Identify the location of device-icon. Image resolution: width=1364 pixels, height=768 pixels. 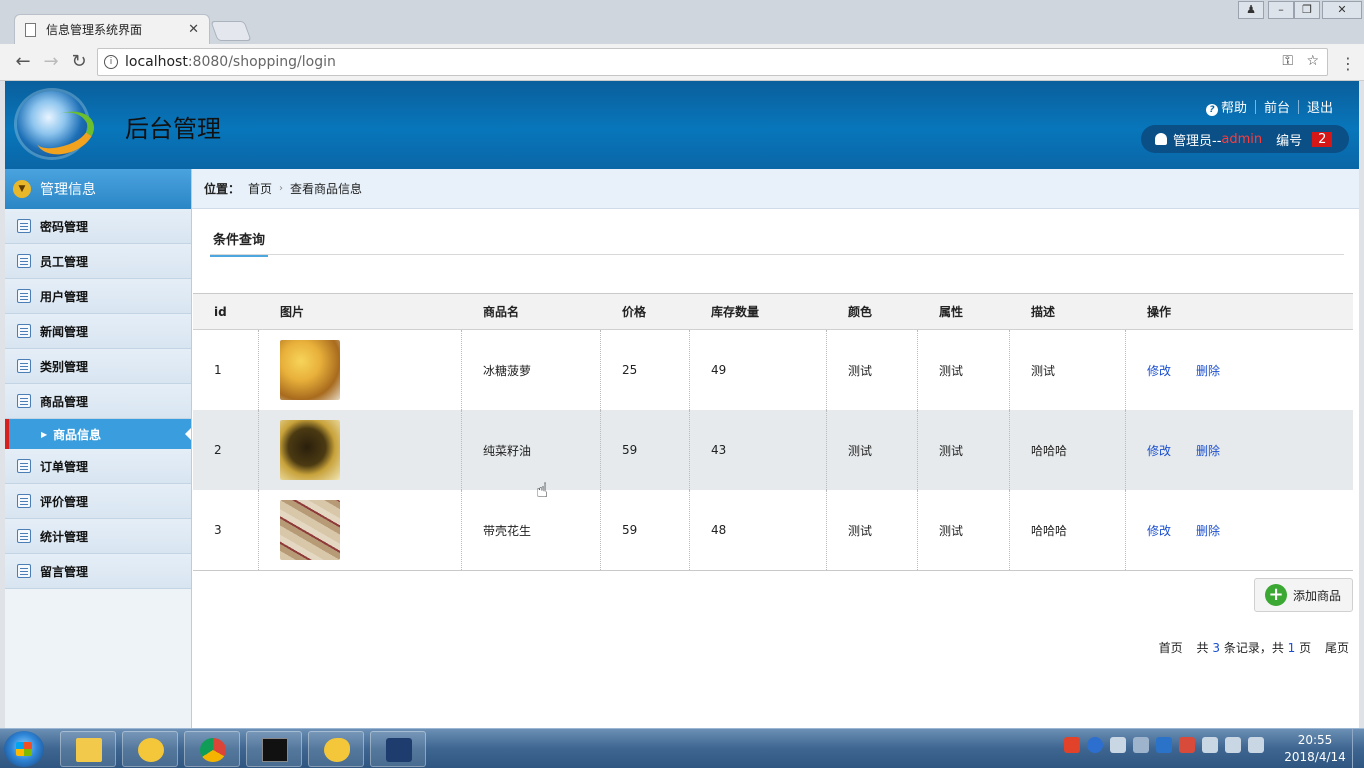
(1210, 745).